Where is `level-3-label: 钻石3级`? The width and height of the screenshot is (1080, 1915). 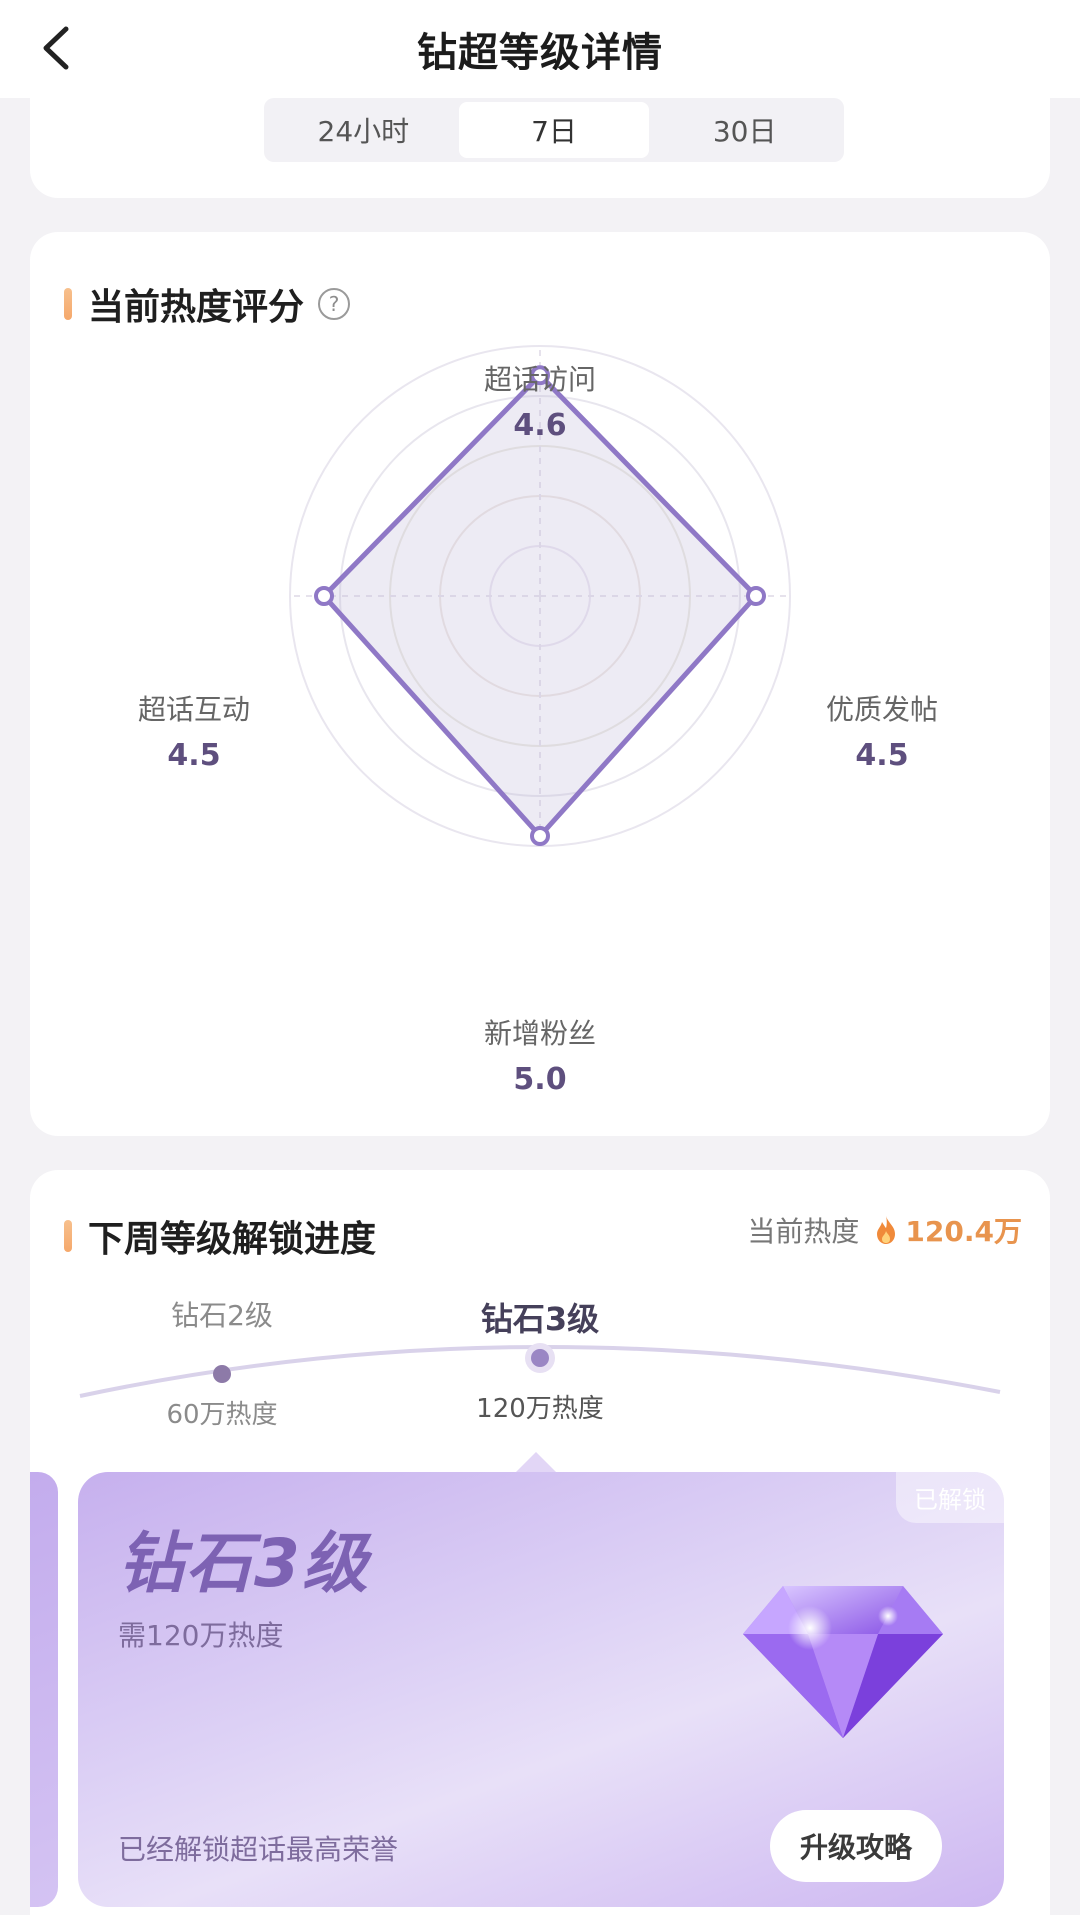
level-3-label: 钻石3级 is located at coordinates (540, 1317).